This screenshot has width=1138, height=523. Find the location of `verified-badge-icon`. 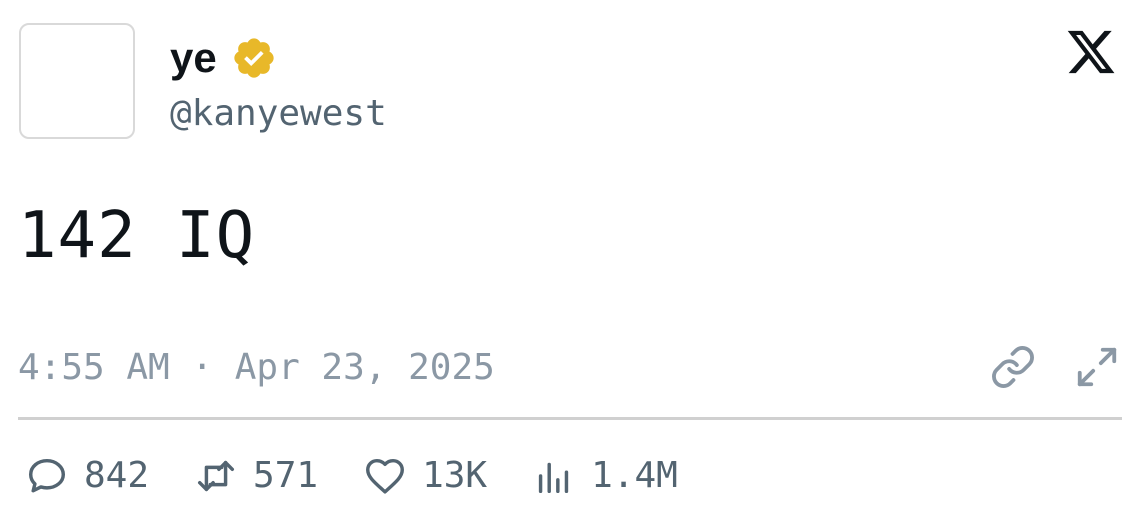

verified-badge-icon is located at coordinates (254, 58).